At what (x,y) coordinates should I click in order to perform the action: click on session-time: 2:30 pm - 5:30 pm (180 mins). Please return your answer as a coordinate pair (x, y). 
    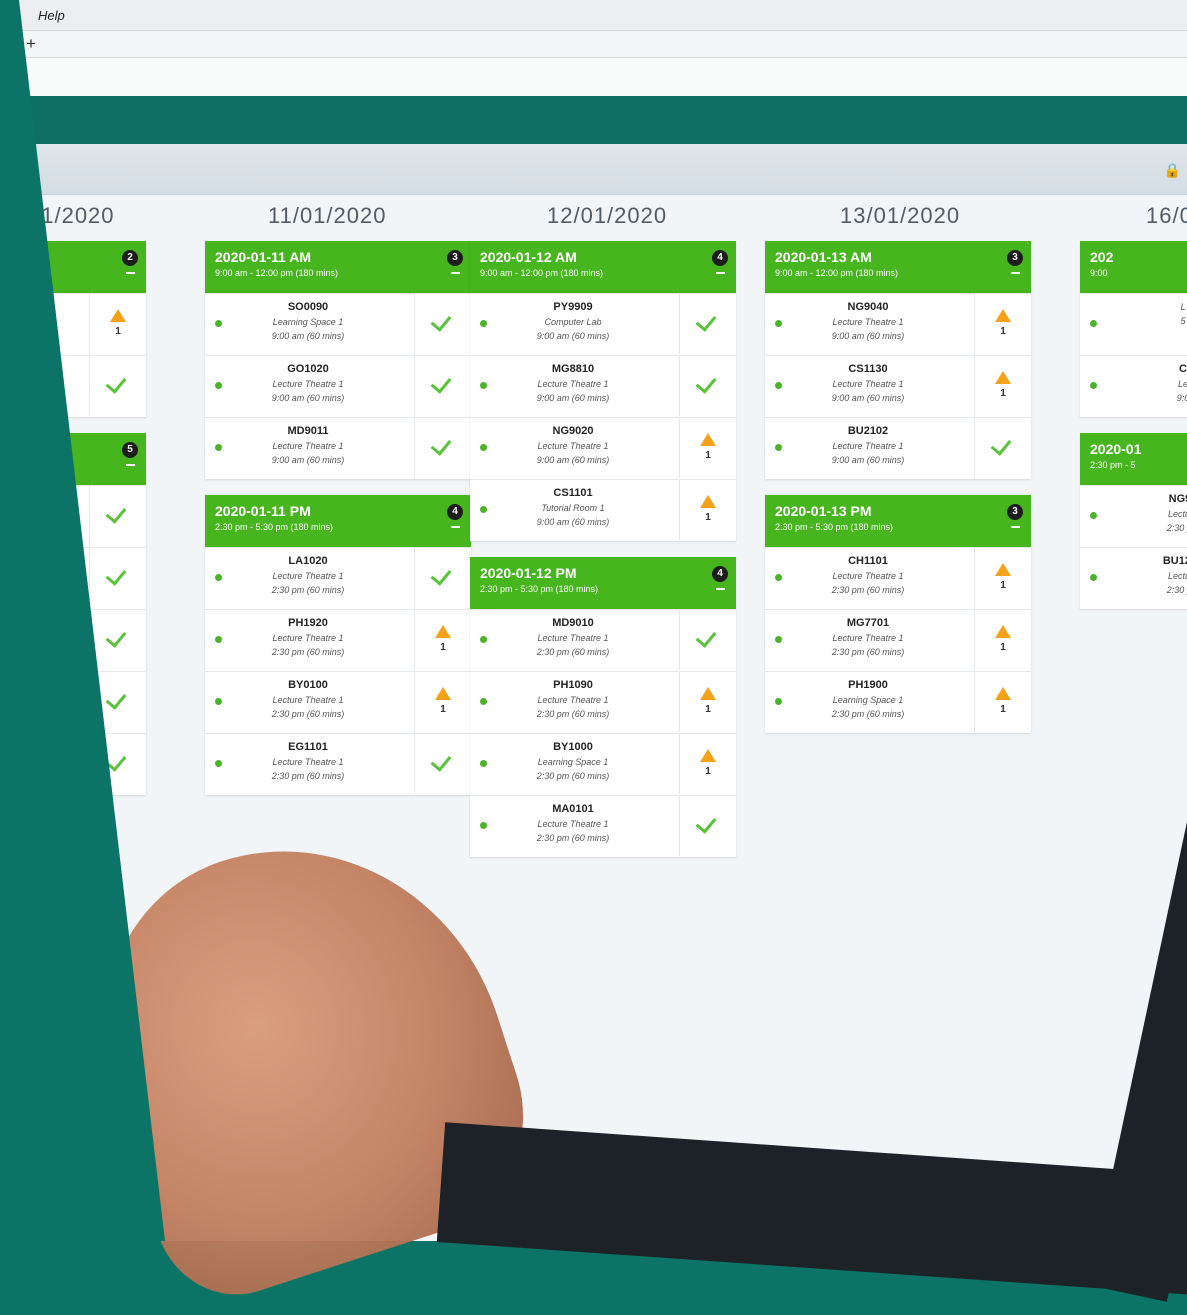
    Looking at the image, I should click on (834, 527).